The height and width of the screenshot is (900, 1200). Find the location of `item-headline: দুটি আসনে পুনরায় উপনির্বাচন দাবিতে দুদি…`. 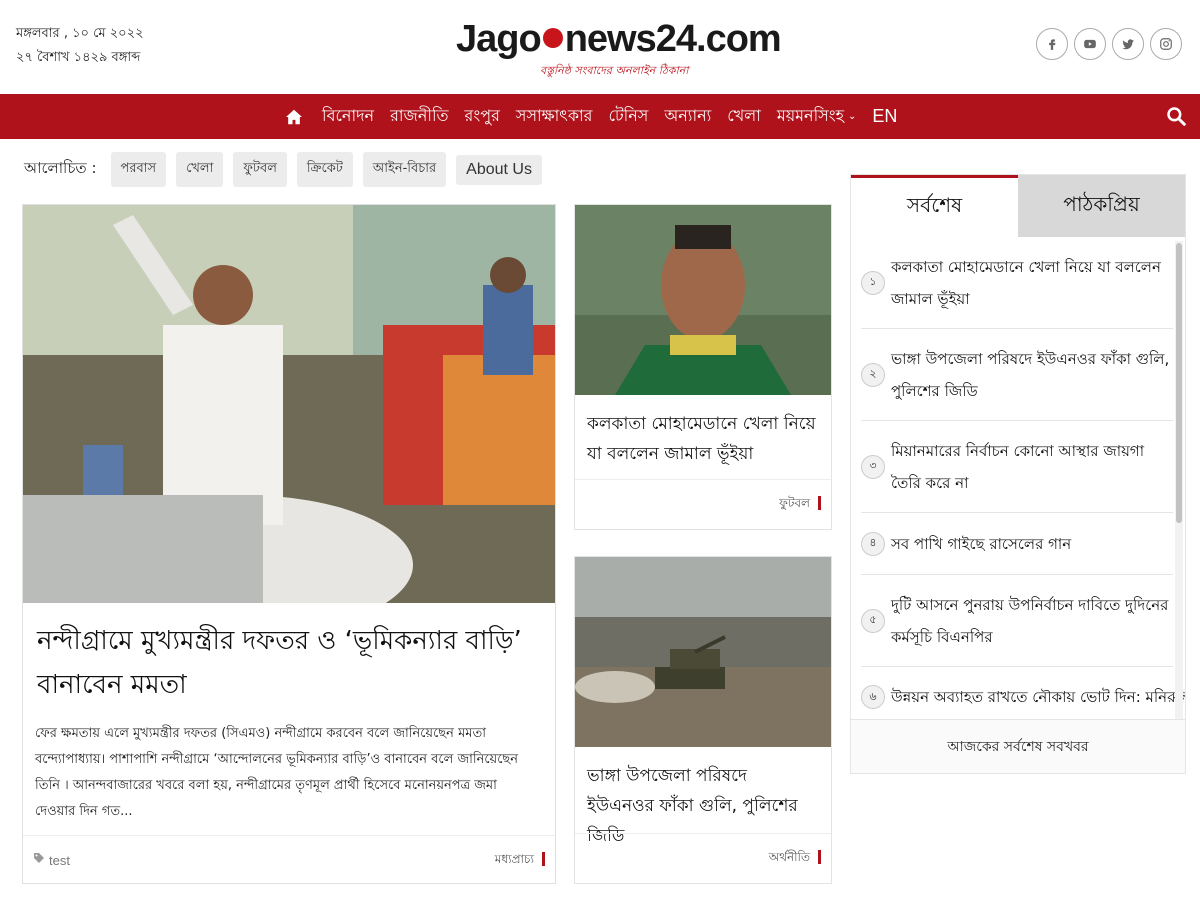

item-headline: দুটি আসনে পুনরায় উপনির্বাচন দাবিতে দুদি… is located at coordinates (1032, 621).